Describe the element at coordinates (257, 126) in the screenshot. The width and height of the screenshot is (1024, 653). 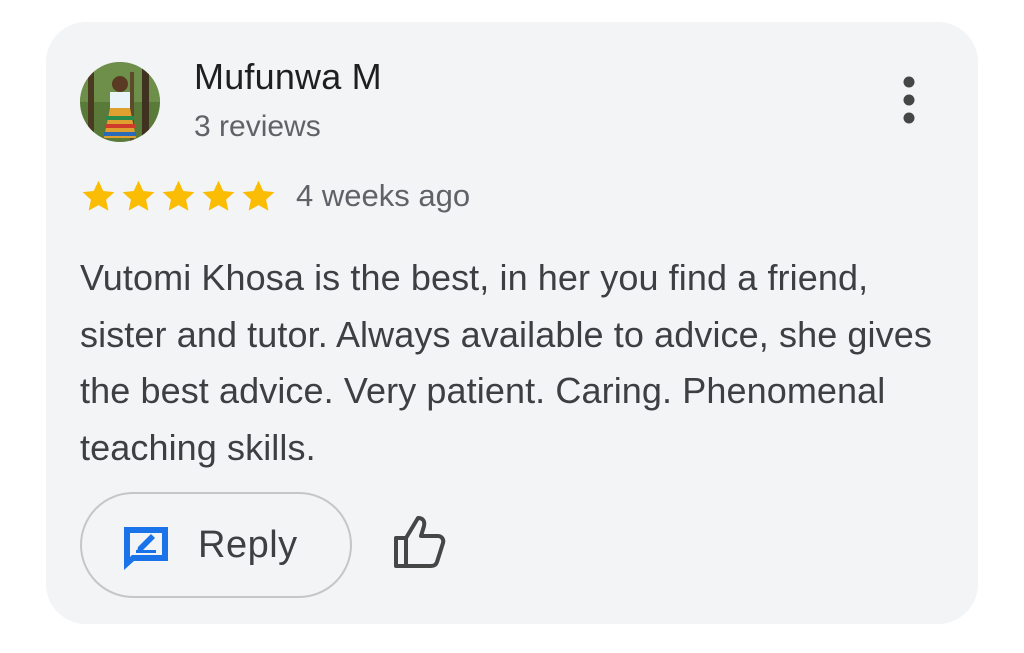
I see `reviewer-review-count: 3 reviews` at that location.